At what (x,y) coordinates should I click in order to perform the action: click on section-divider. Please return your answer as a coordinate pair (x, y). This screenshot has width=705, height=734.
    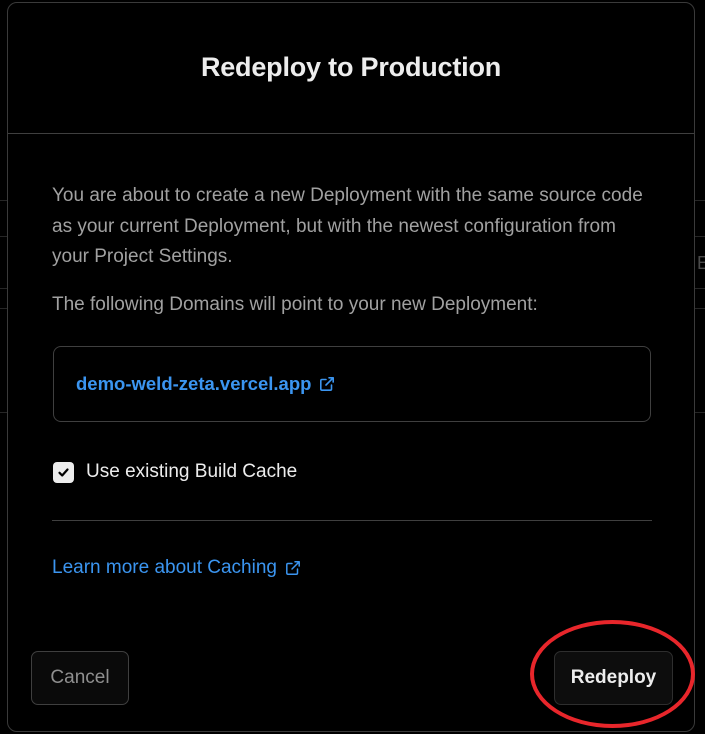
    Looking at the image, I should click on (352, 520).